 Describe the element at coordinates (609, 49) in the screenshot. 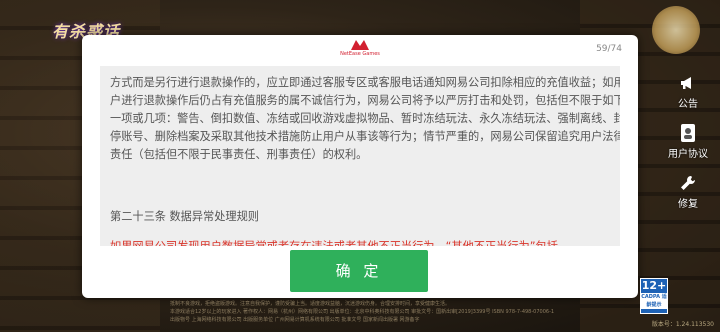

I see `page-counter: 59/74` at that location.